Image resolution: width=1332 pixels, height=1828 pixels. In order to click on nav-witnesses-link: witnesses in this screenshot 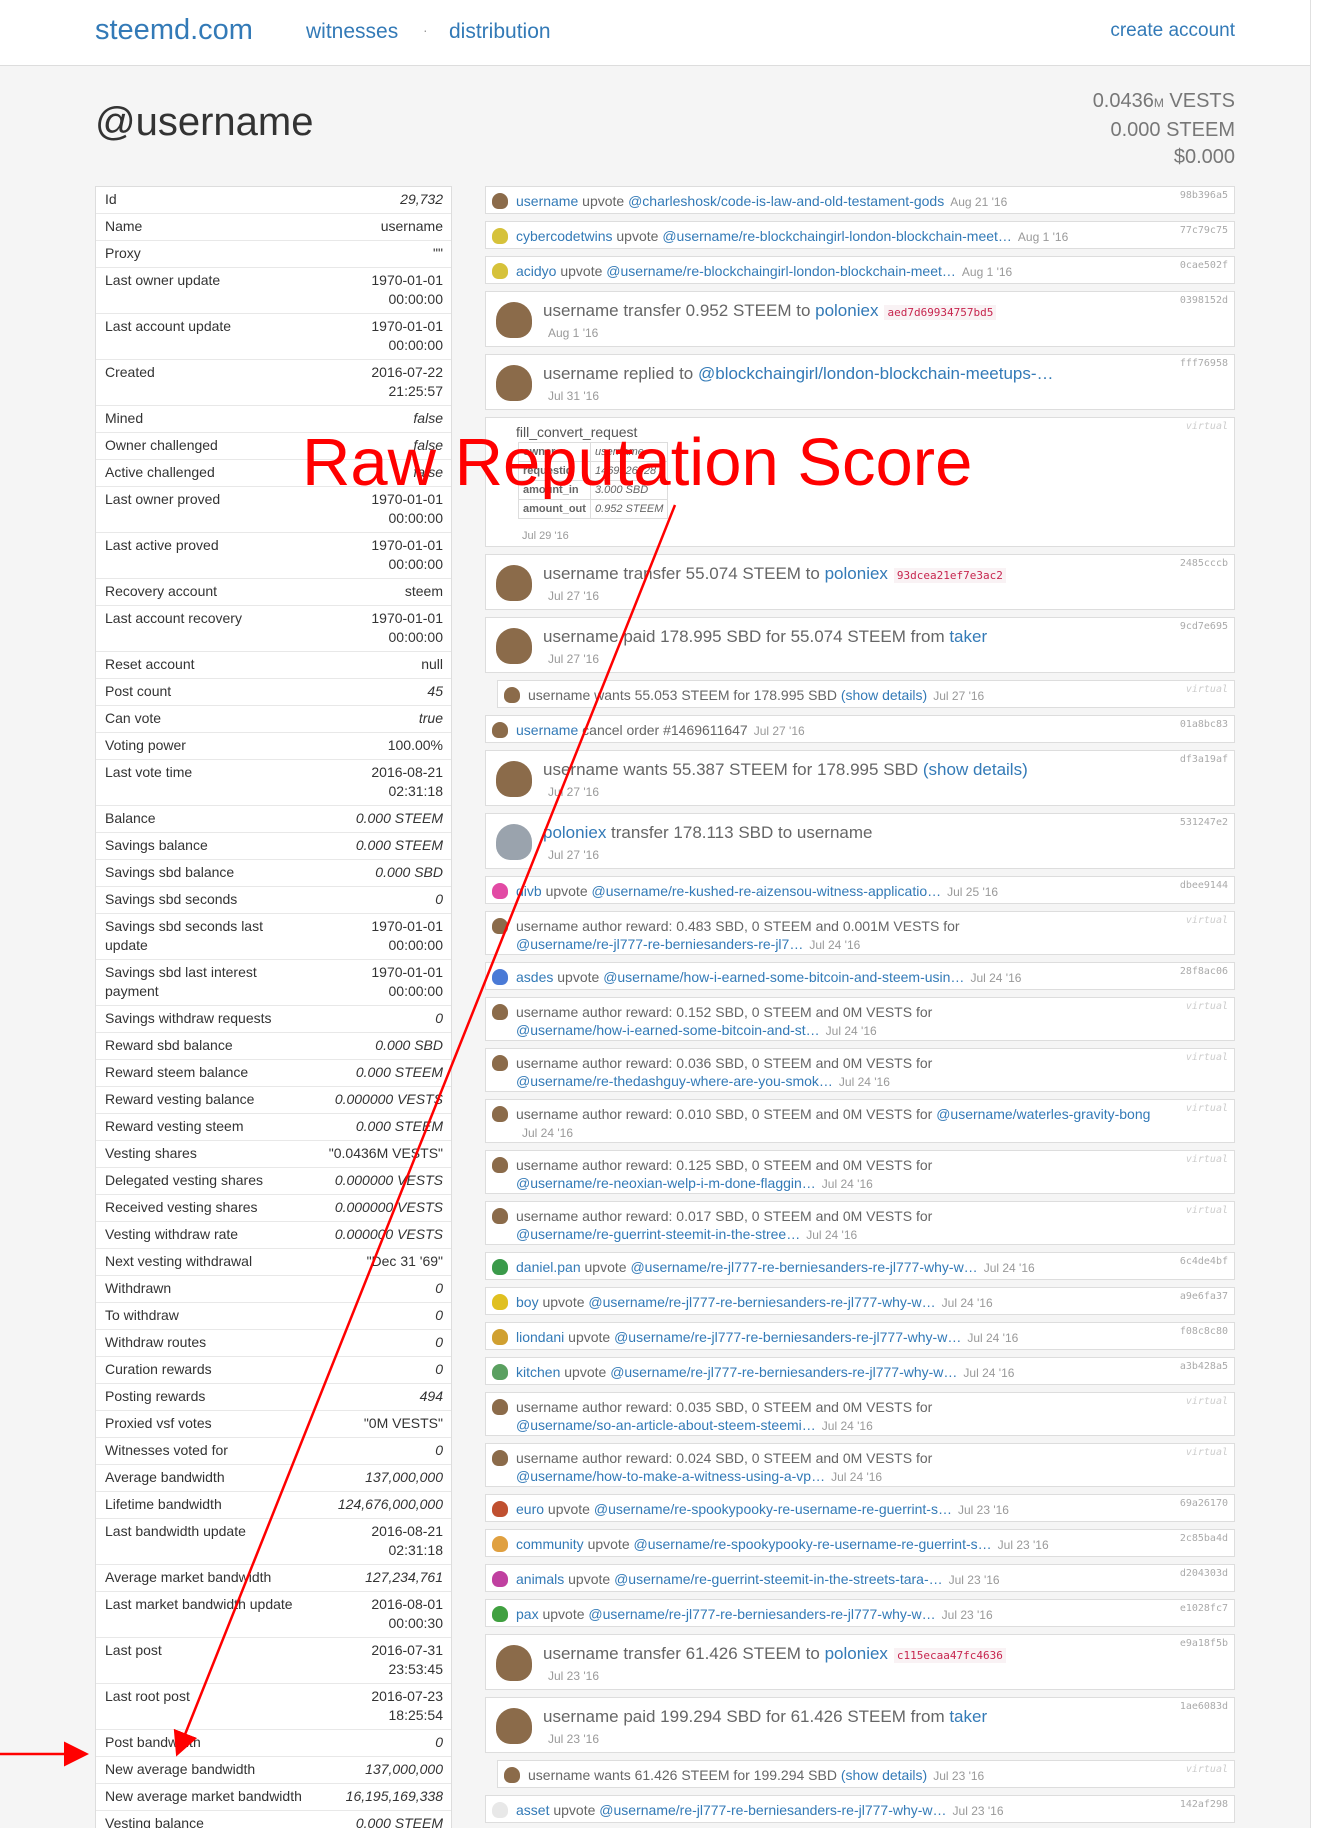, I will do `click(352, 32)`.